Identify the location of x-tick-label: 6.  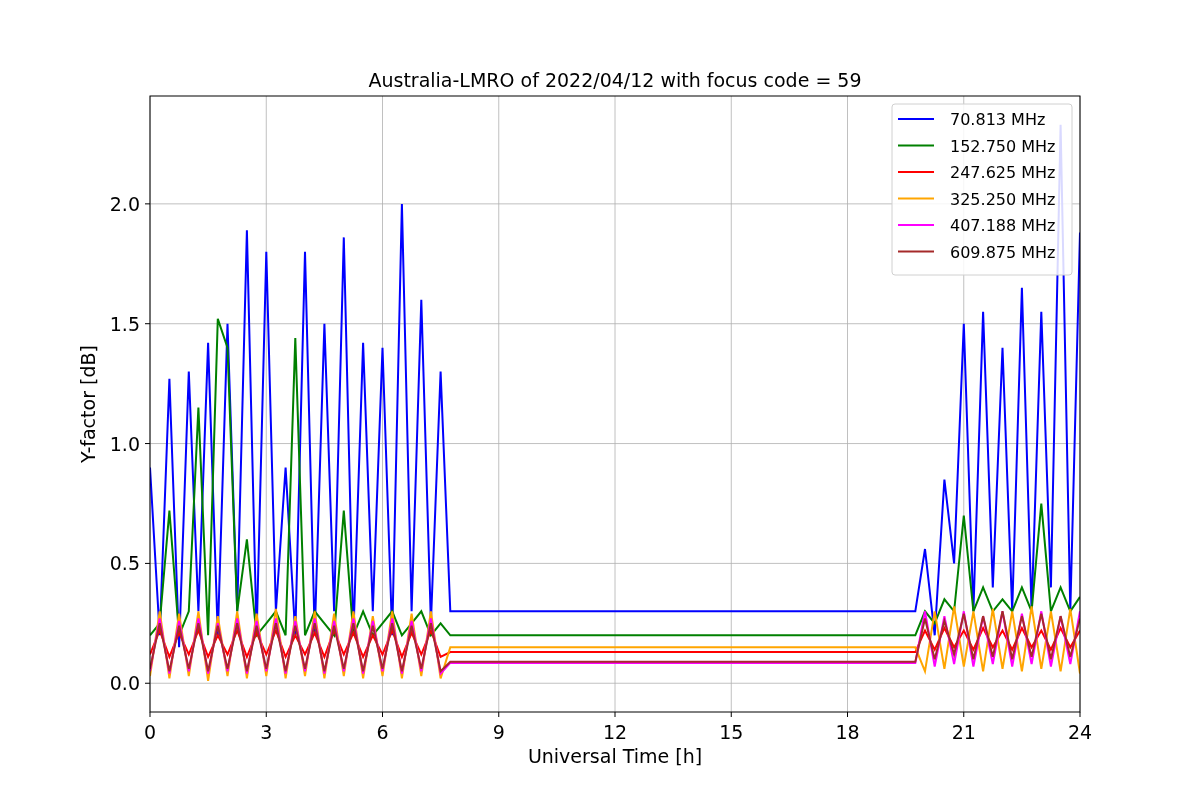
(382, 732).